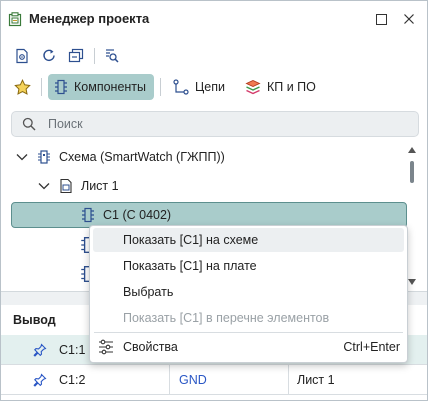  Describe the element at coordinates (248, 332) in the screenshot. I see `menu-separator` at that location.